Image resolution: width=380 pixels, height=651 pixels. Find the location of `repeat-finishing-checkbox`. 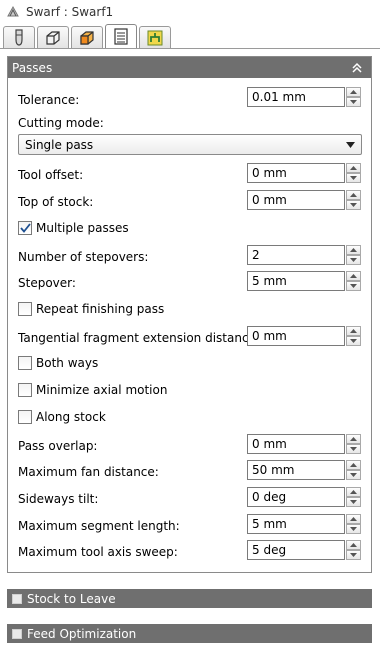

repeat-finishing-checkbox is located at coordinates (25, 309).